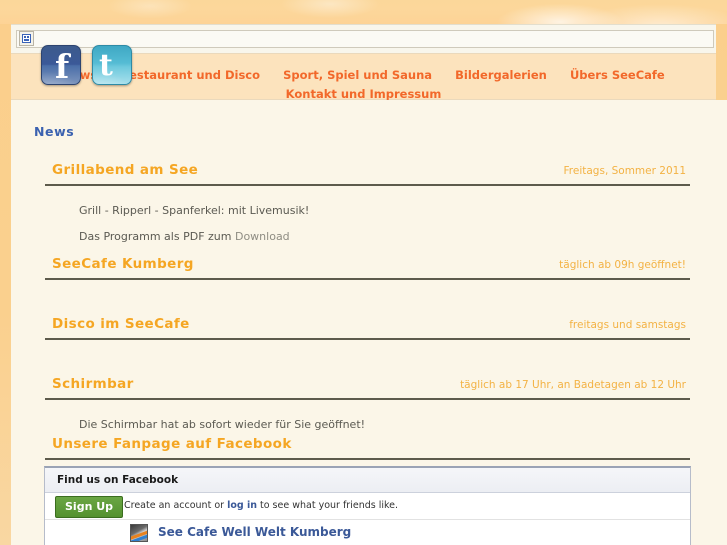  Describe the element at coordinates (172, 444) in the screenshot. I see `news-title: Unsere Fanpage auf Facebook` at that location.